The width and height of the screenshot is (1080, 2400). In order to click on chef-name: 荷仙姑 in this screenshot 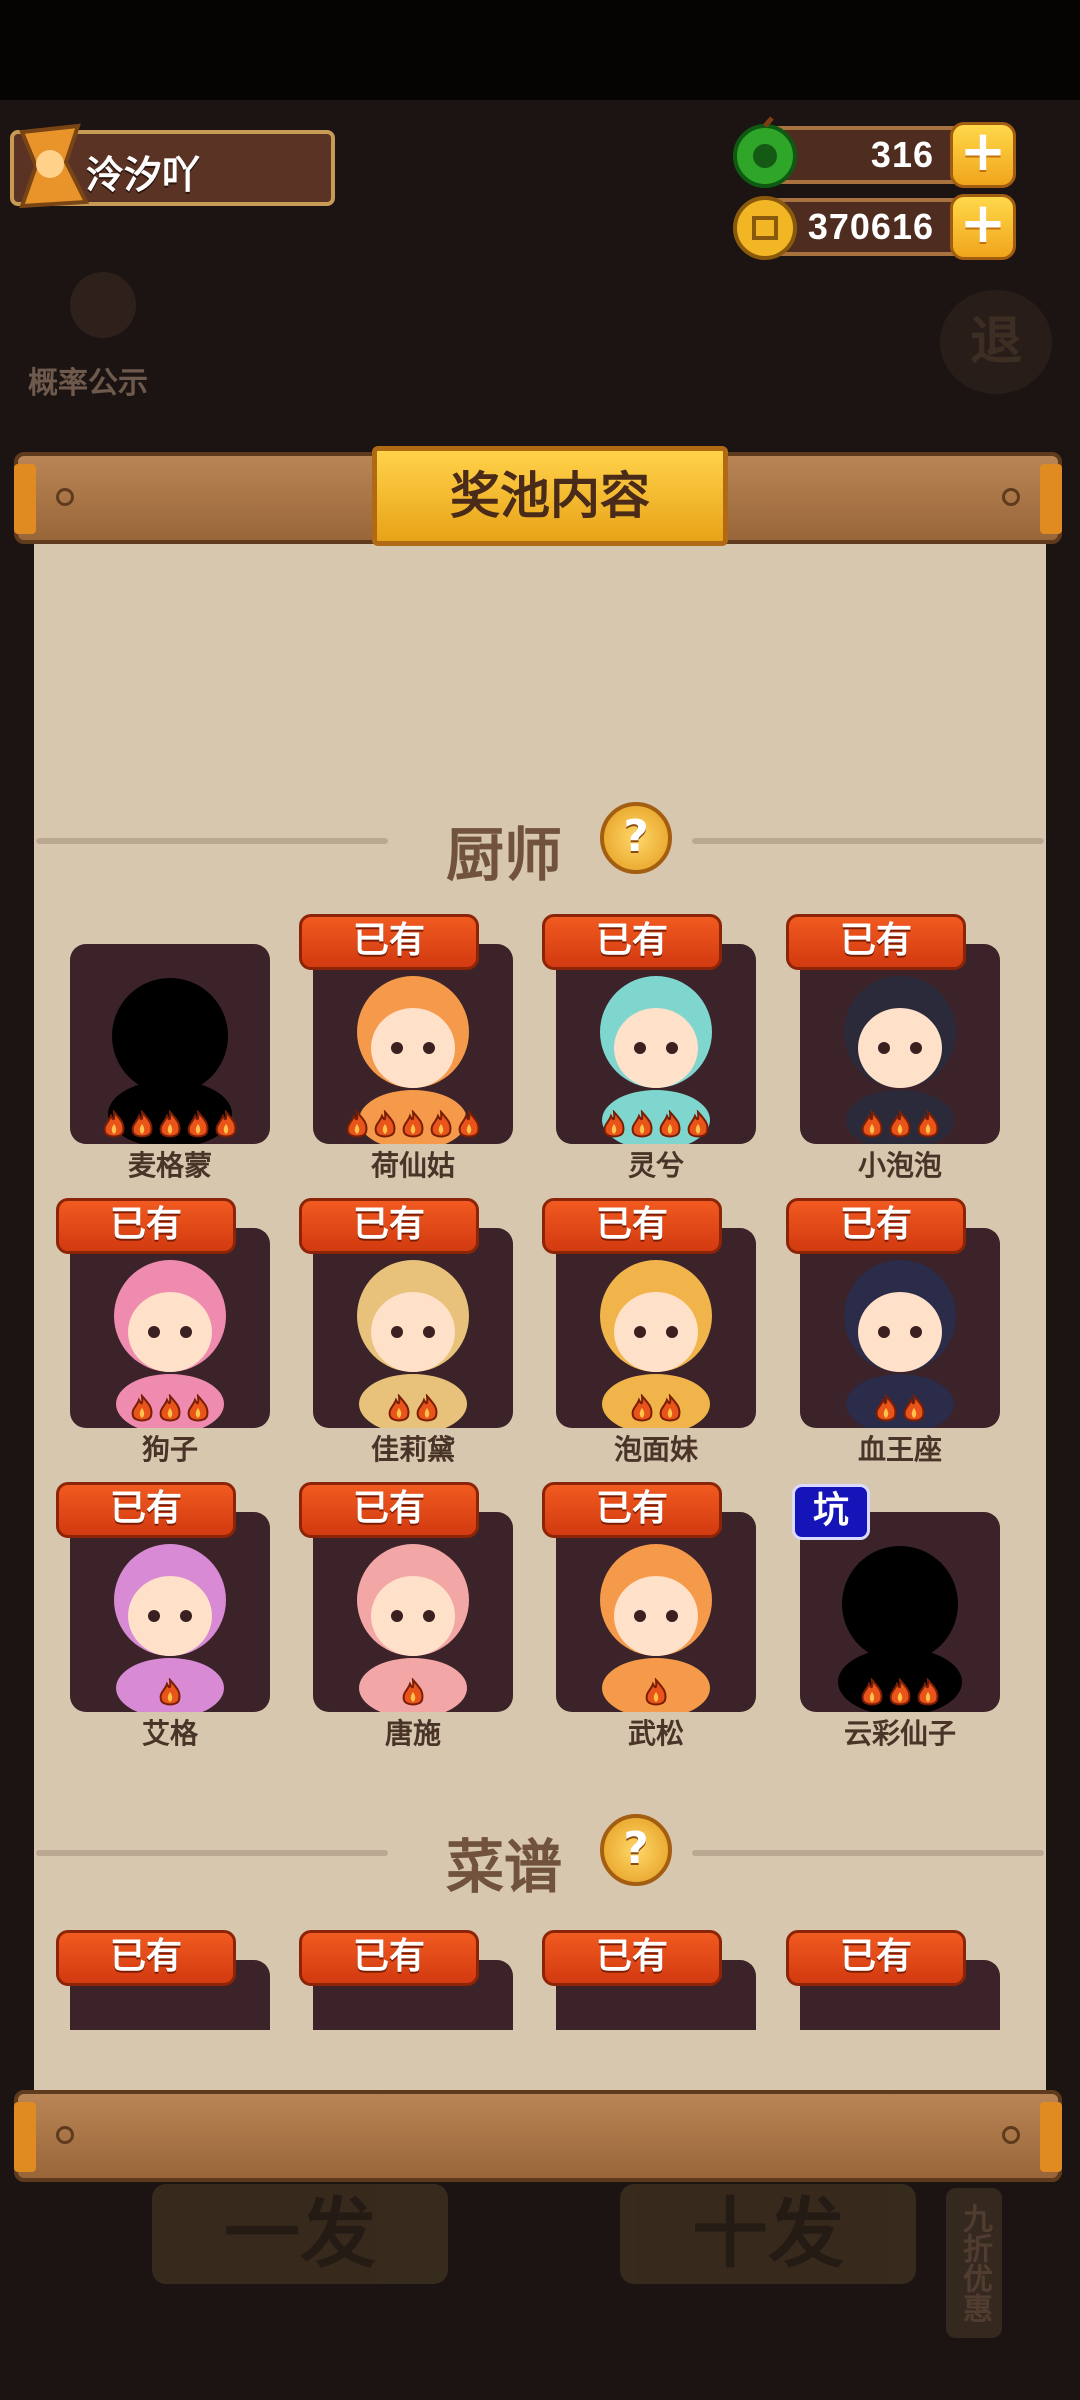, I will do `click(412, 1165)`.